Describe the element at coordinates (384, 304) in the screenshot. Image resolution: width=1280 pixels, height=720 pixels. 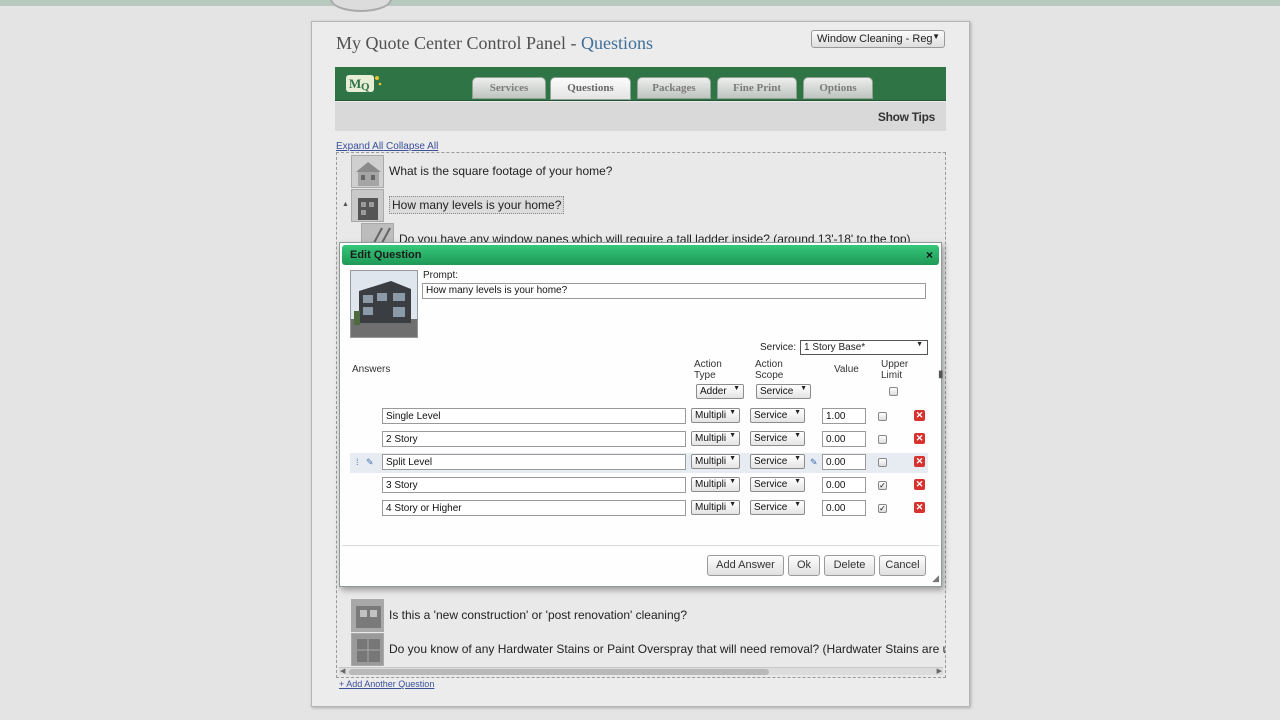
I see `question-photo` at that location.